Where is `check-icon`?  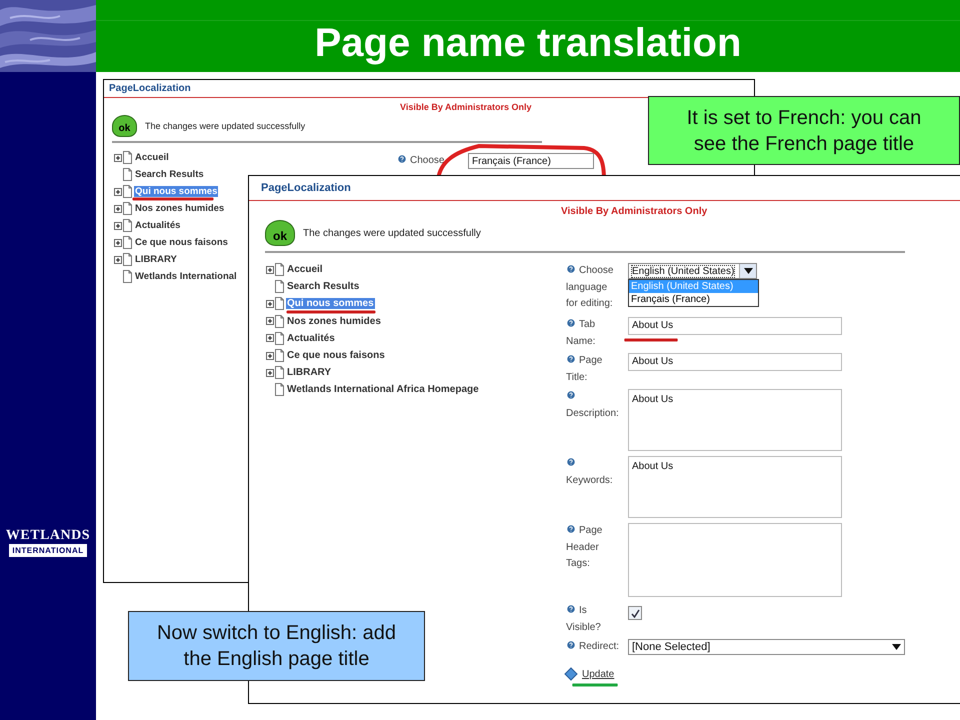 check-icon is located at coordinates (635, 613).